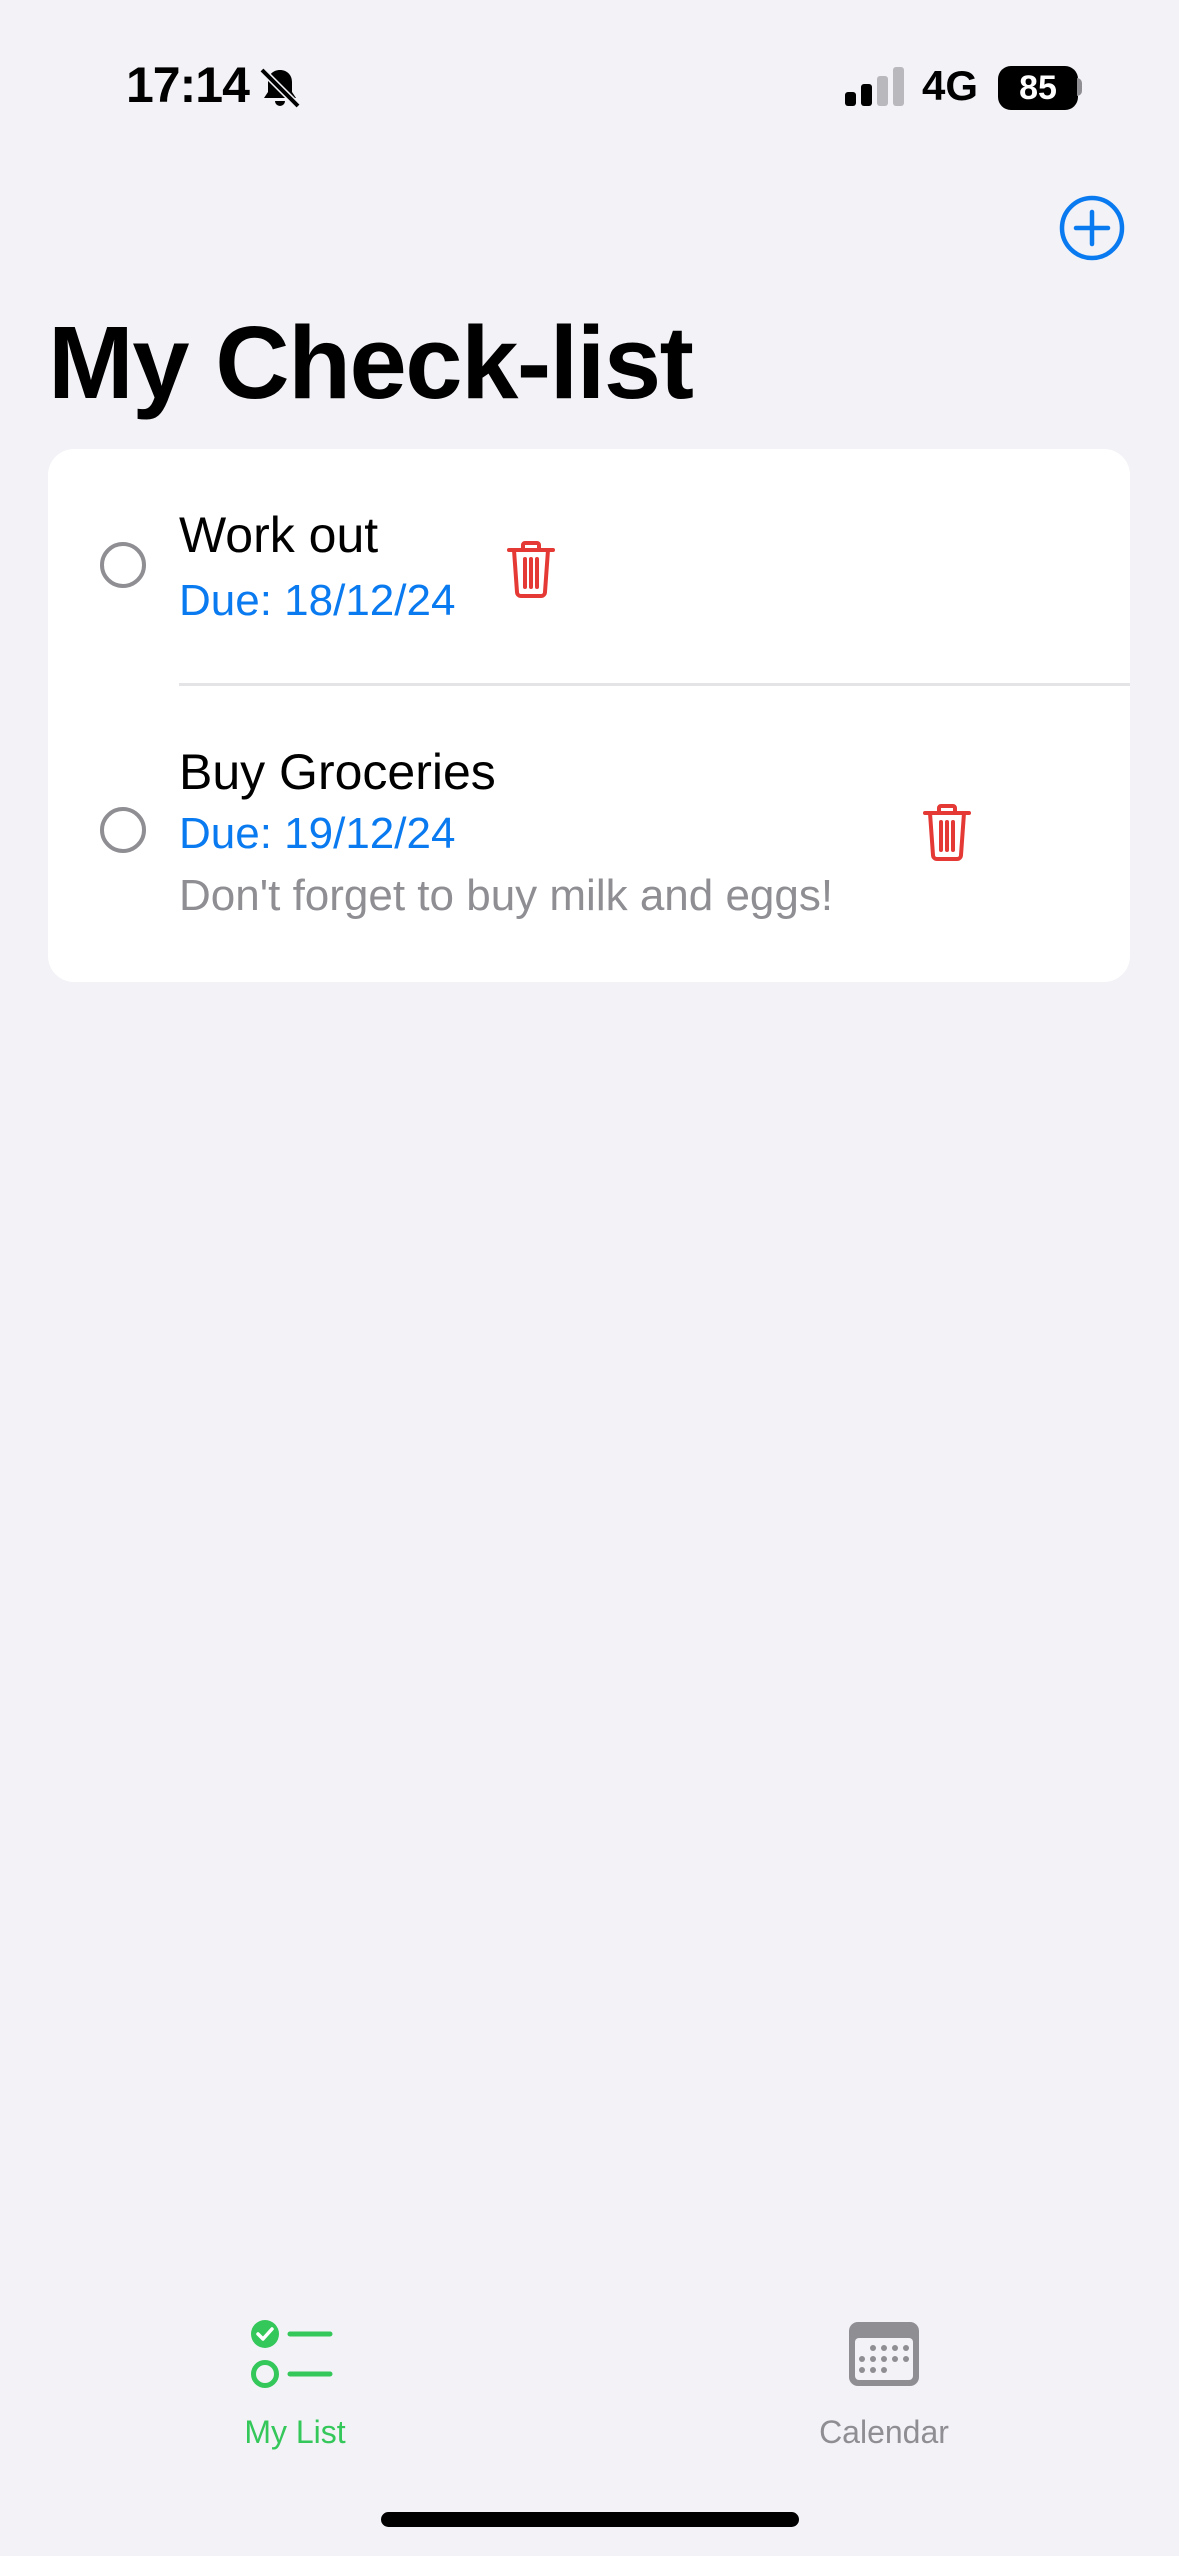  I want to click on status-bar: 17:14 4G 85, so click(589, 75).